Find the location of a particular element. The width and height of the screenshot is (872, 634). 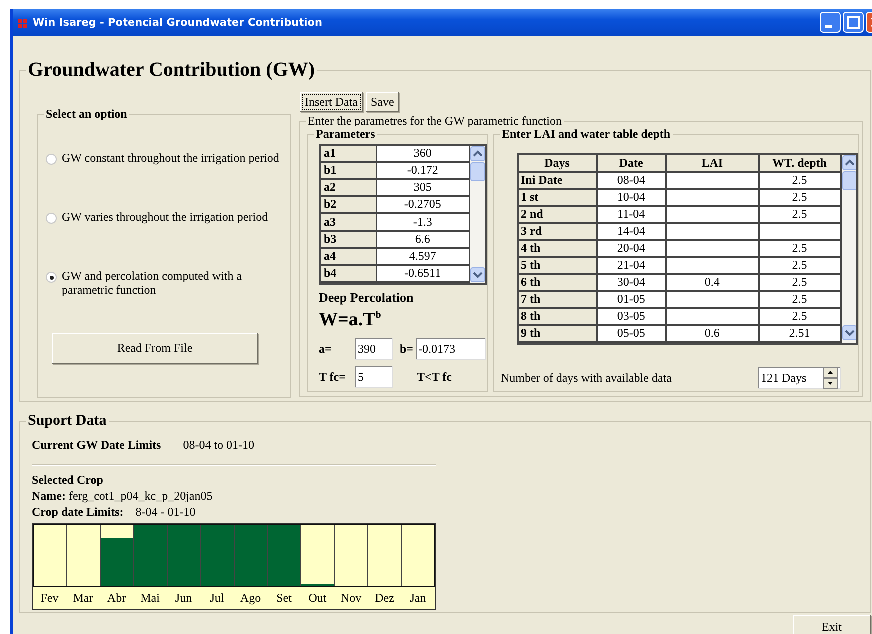

table-cell: 305 is located at coordinates (423, 187).